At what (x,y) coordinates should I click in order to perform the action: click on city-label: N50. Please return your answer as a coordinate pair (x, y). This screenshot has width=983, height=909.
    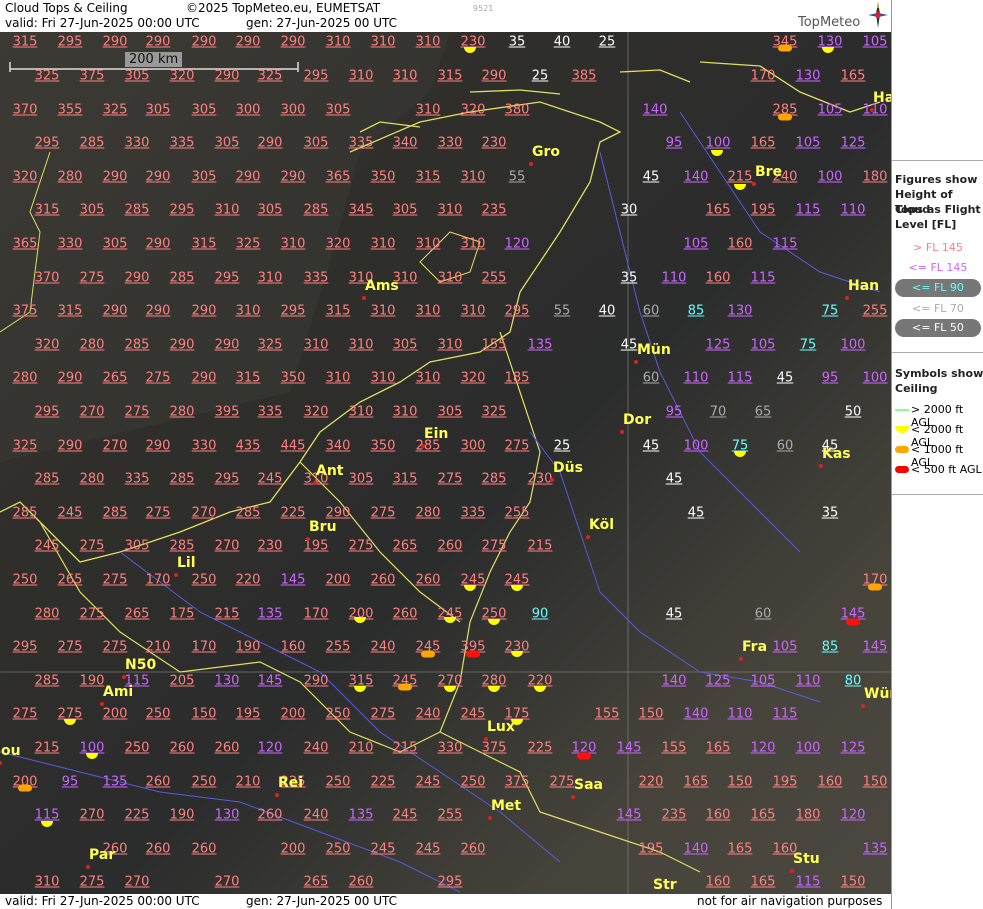
    Looking at the image, I should click on (141, 665).